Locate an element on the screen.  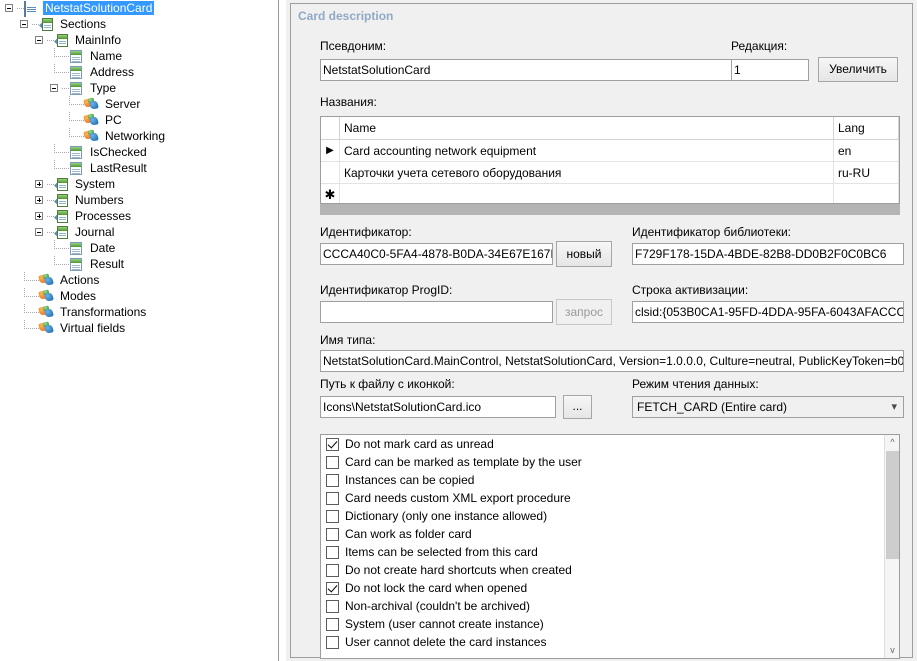
tree-node-modes: Modes is located at coordinates (147, 296).